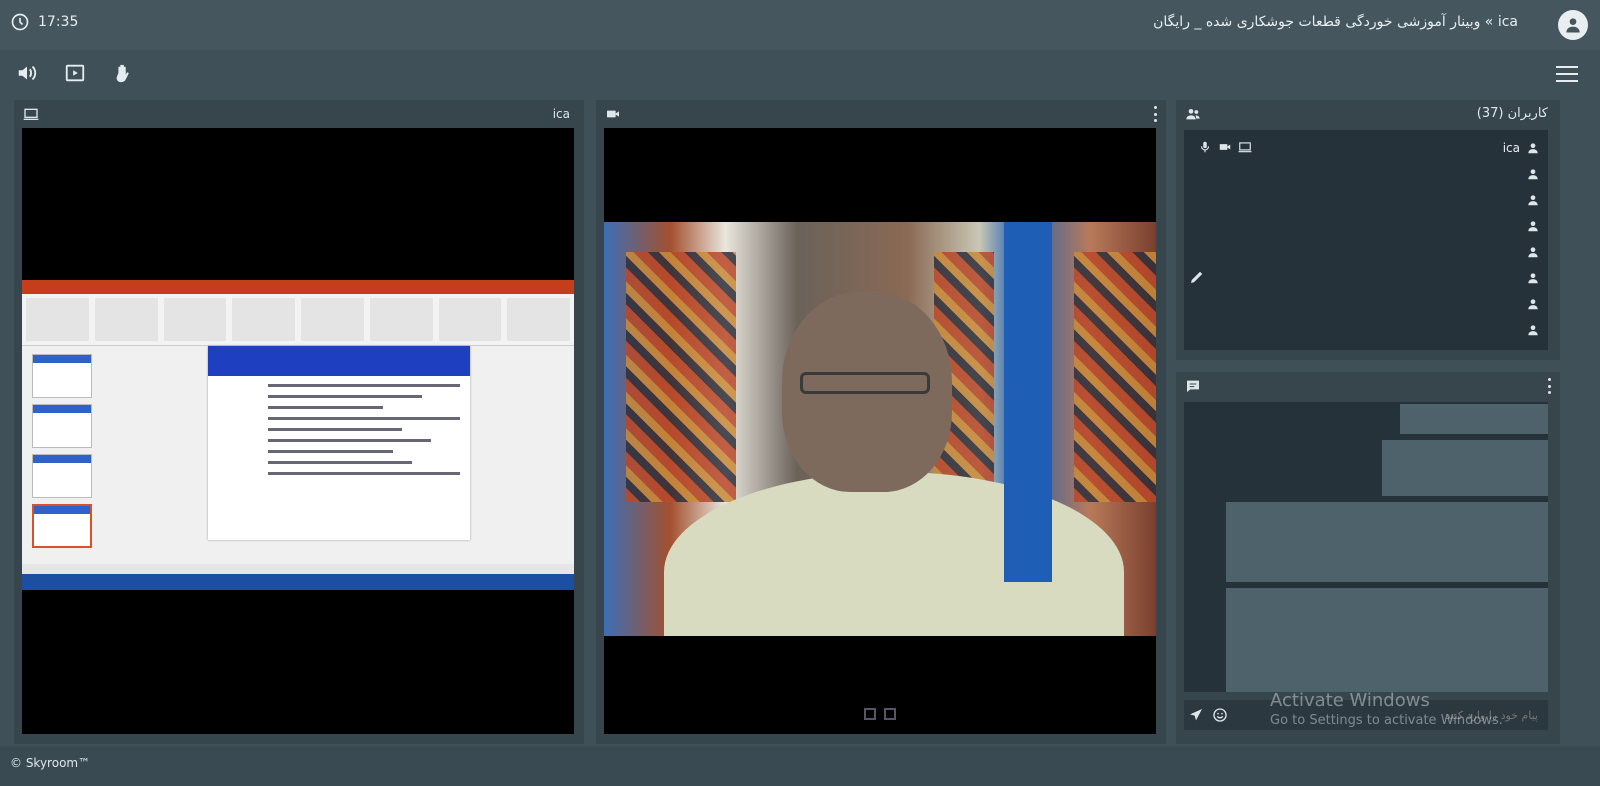 The image size is (1600, 786). What do you see at coordinates (1197, 277) in the screenshot?
I see `edit-icon` at bounding box center [1197, 277].